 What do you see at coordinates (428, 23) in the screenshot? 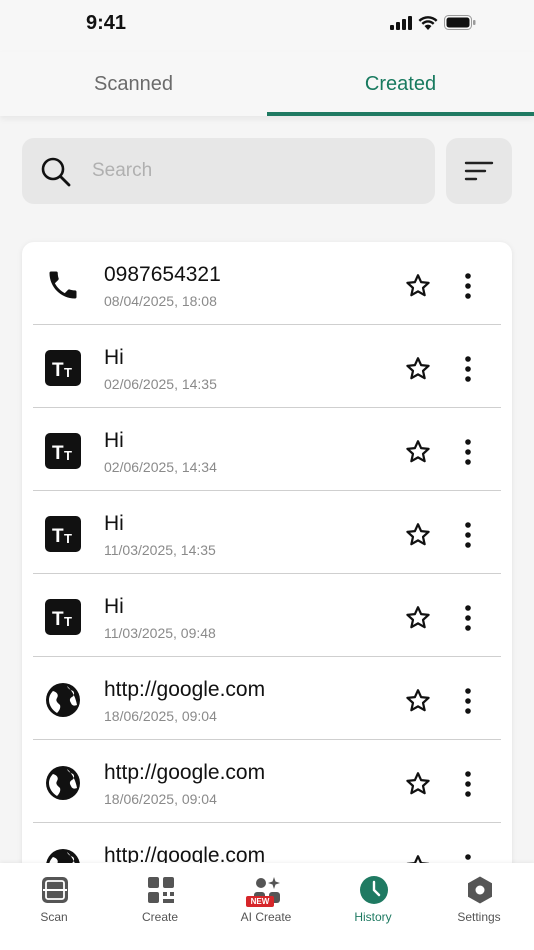
I see `wifi-icon` at bounding box center [428, 23].